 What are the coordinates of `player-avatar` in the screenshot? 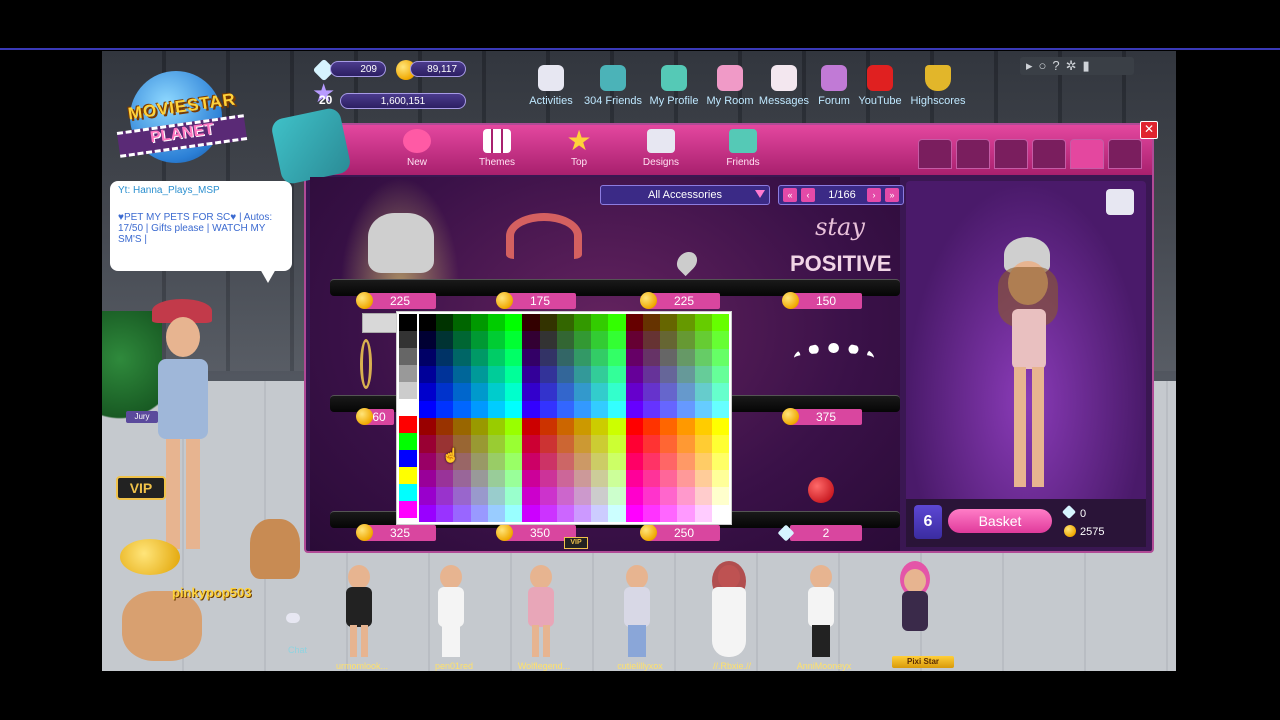 It's located at (182, 434).